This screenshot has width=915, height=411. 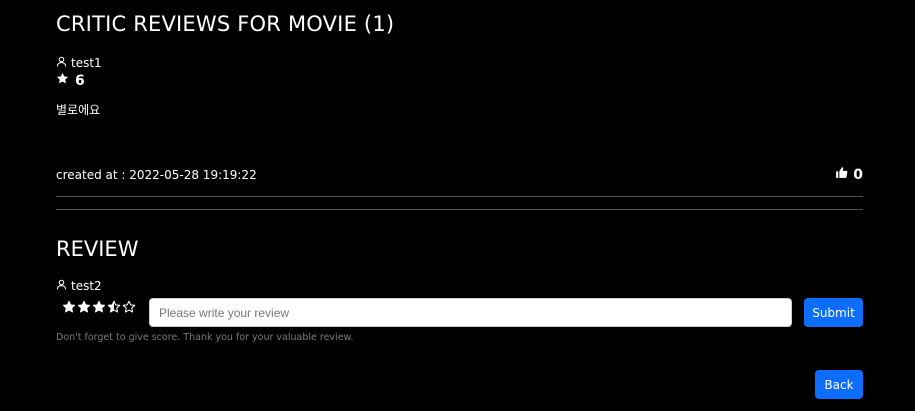 What do you see at coordinates (114, 308) in the screenshot?
I see `star-half-icon` at bounding box center [114, 308].